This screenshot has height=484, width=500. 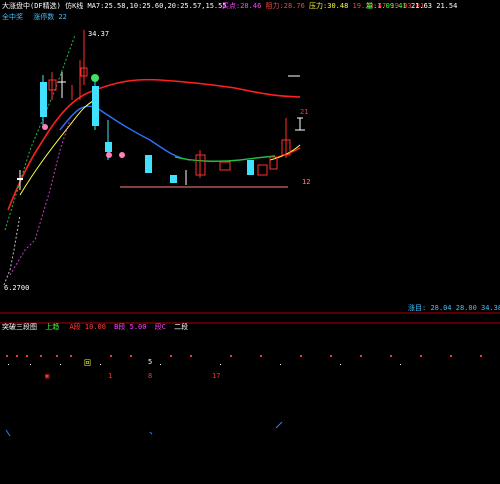 I want to click on target-v3: 34.38, so click(x=490, y=308).